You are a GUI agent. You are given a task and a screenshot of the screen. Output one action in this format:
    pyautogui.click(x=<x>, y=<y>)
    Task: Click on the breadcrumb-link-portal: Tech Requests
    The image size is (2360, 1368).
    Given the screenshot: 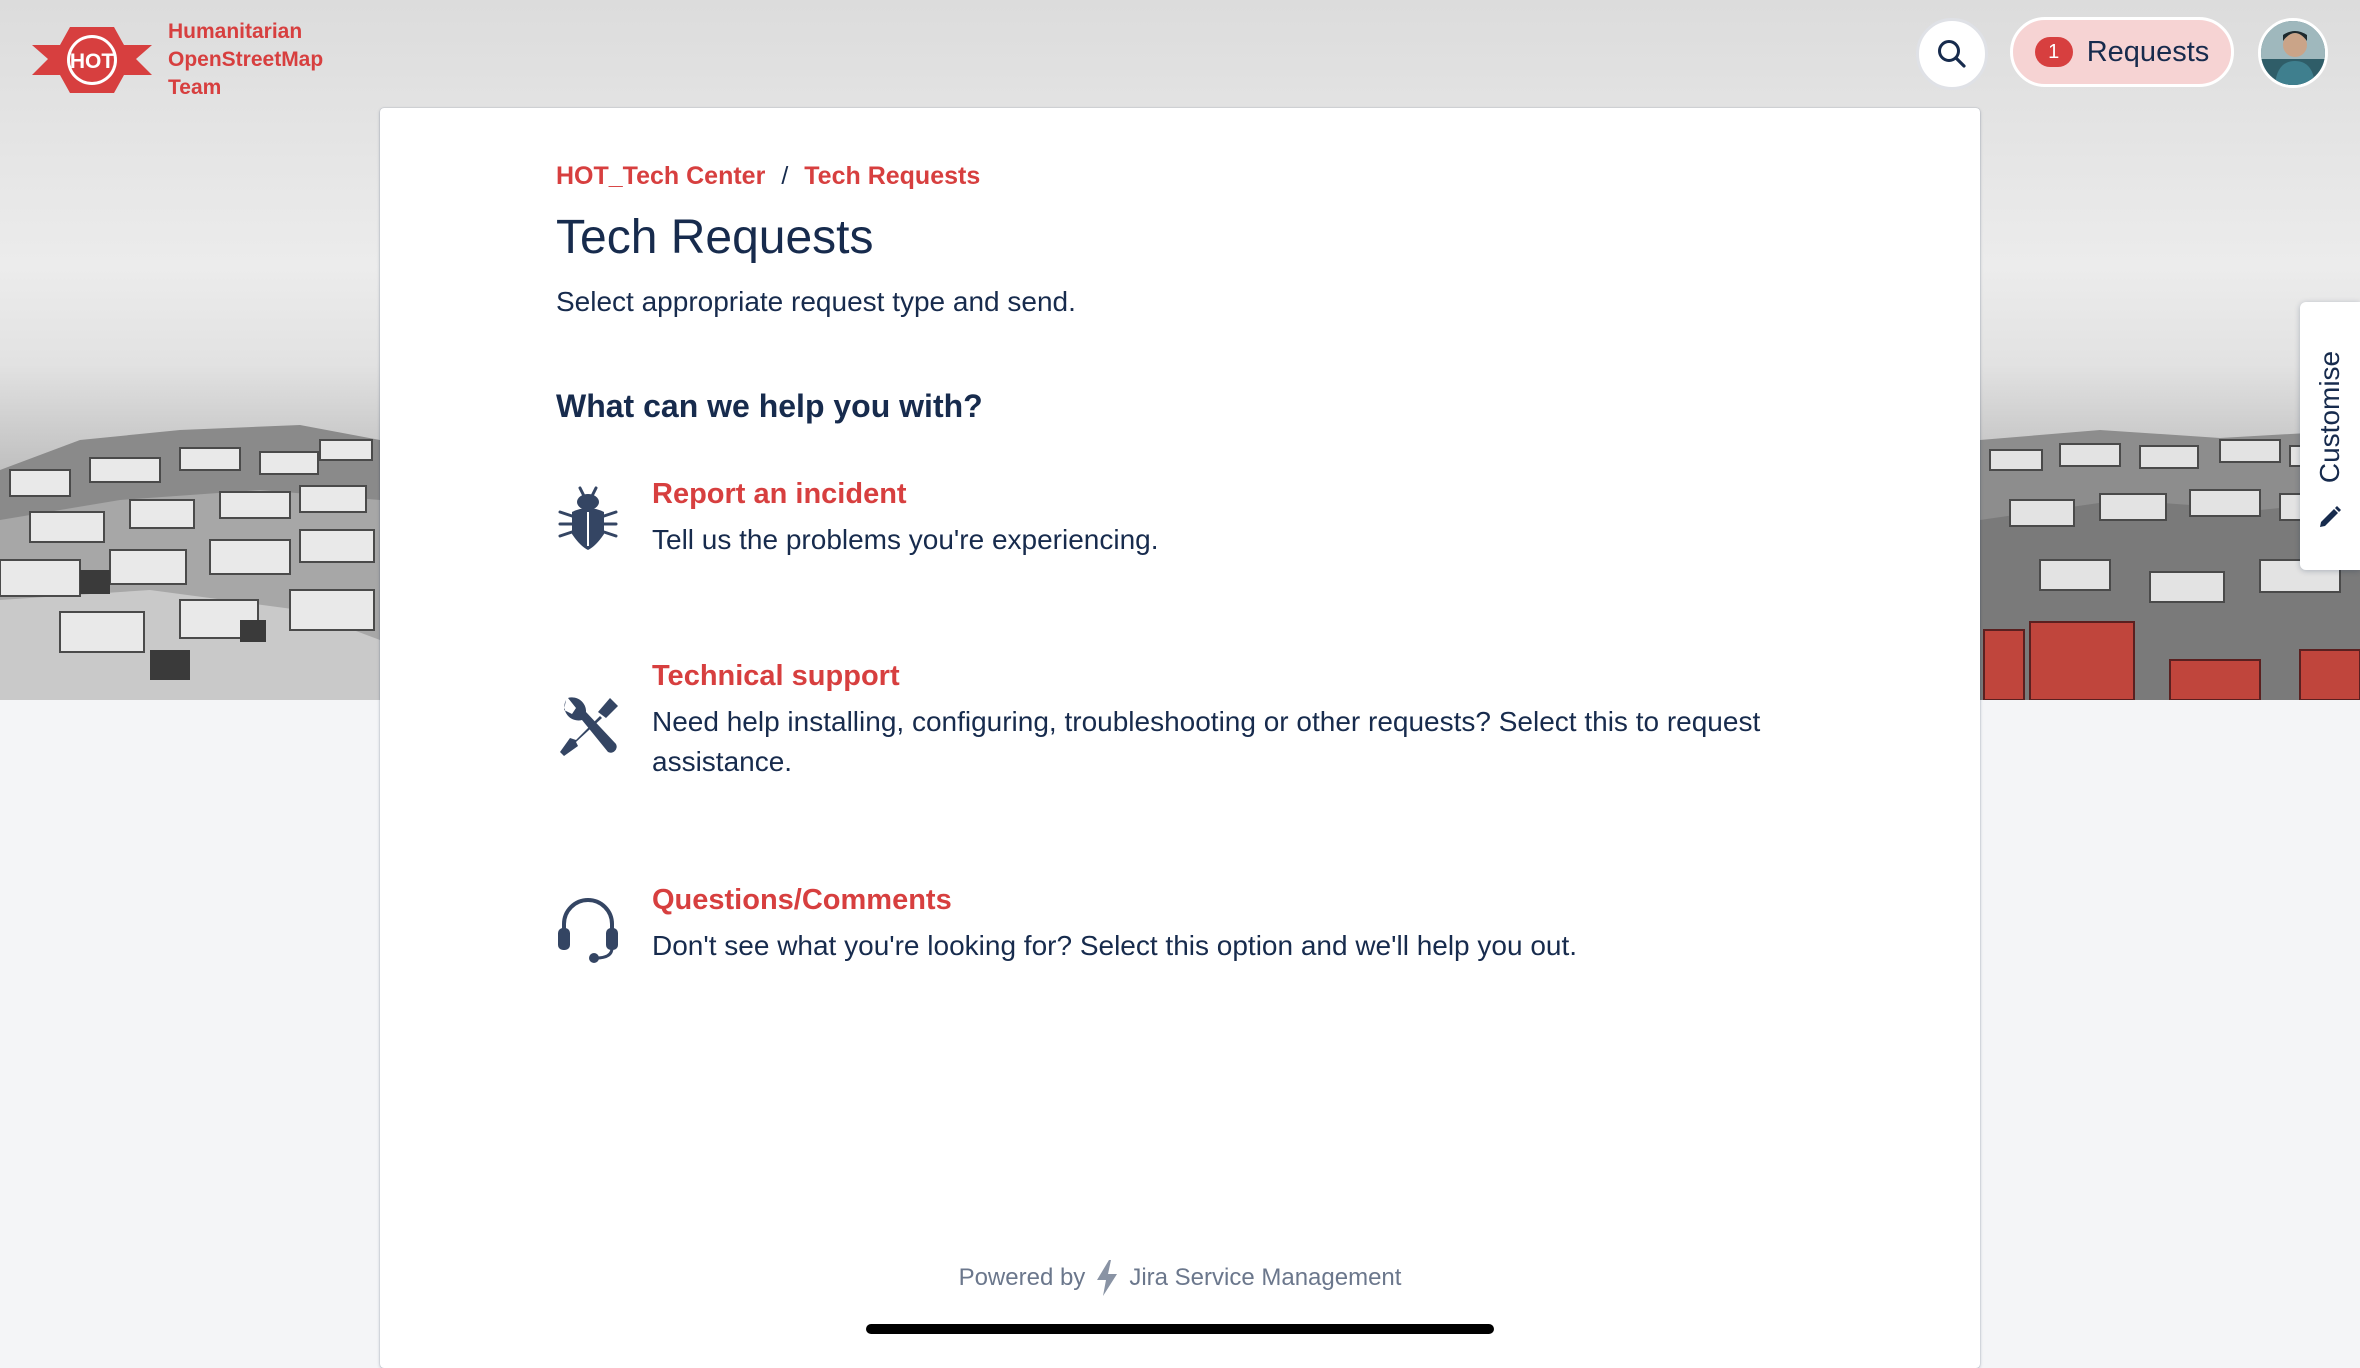 What is the action you would take?
    pyautogui.click(x=892, y=176)
    